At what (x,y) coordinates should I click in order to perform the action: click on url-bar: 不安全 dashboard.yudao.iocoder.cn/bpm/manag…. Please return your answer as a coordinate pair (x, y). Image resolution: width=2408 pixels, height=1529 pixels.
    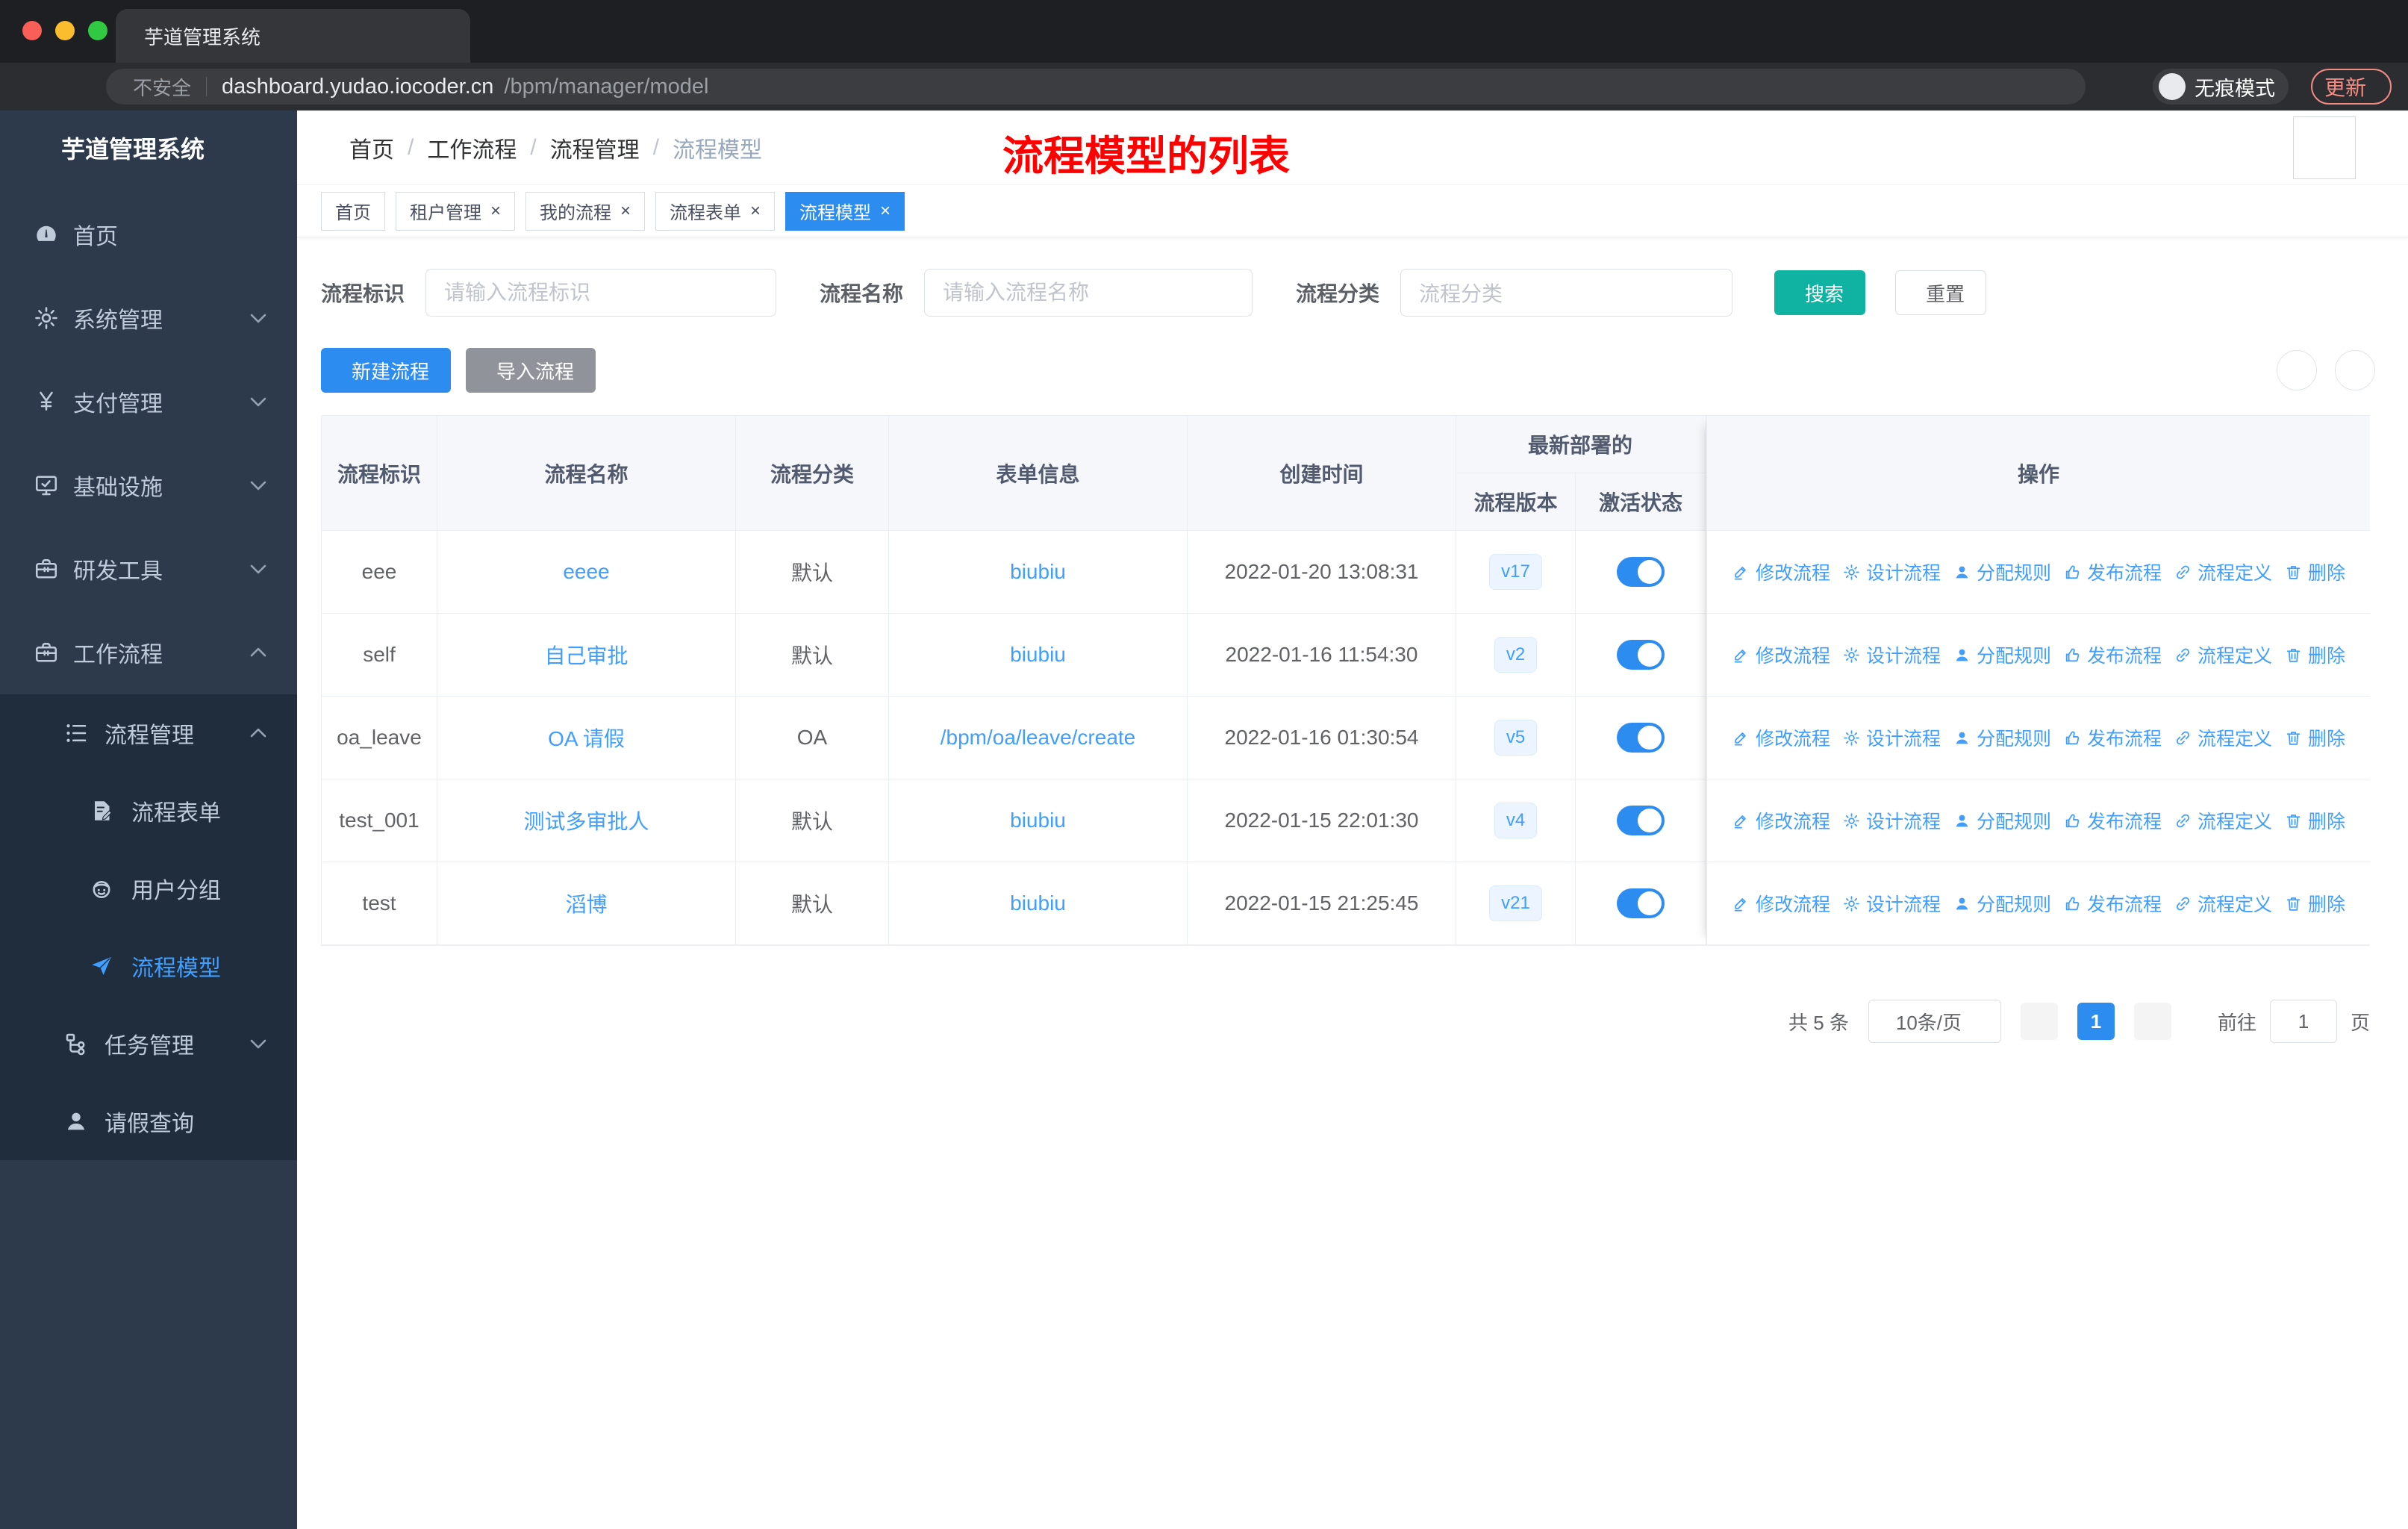
    Looking at the image, I should click on (1096, 87).